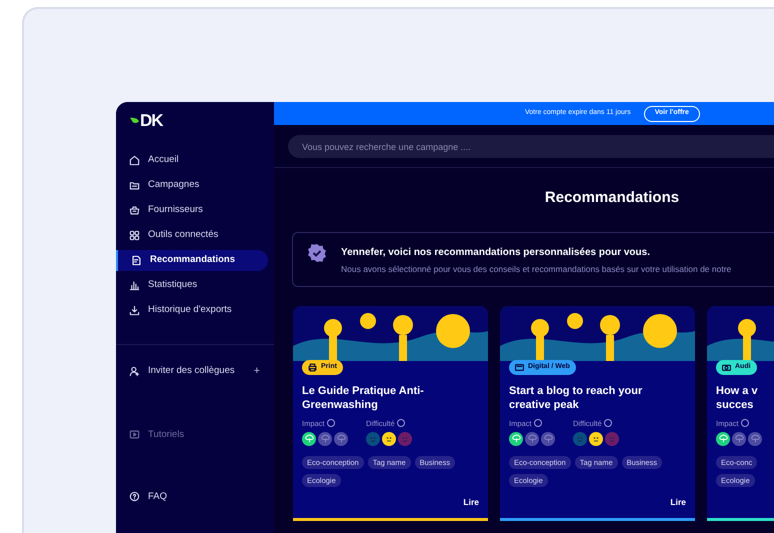  What do you see at coordinates (134, 120) in the screenshot?
I see `leaf-icon` at bounding box center [134, 120].